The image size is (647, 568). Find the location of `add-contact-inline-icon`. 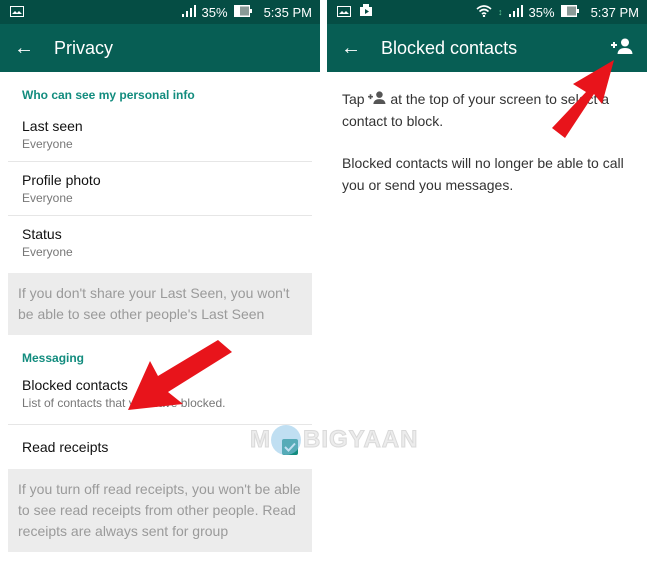

add-contact-inline-icon is located at coordinates (379, 99).